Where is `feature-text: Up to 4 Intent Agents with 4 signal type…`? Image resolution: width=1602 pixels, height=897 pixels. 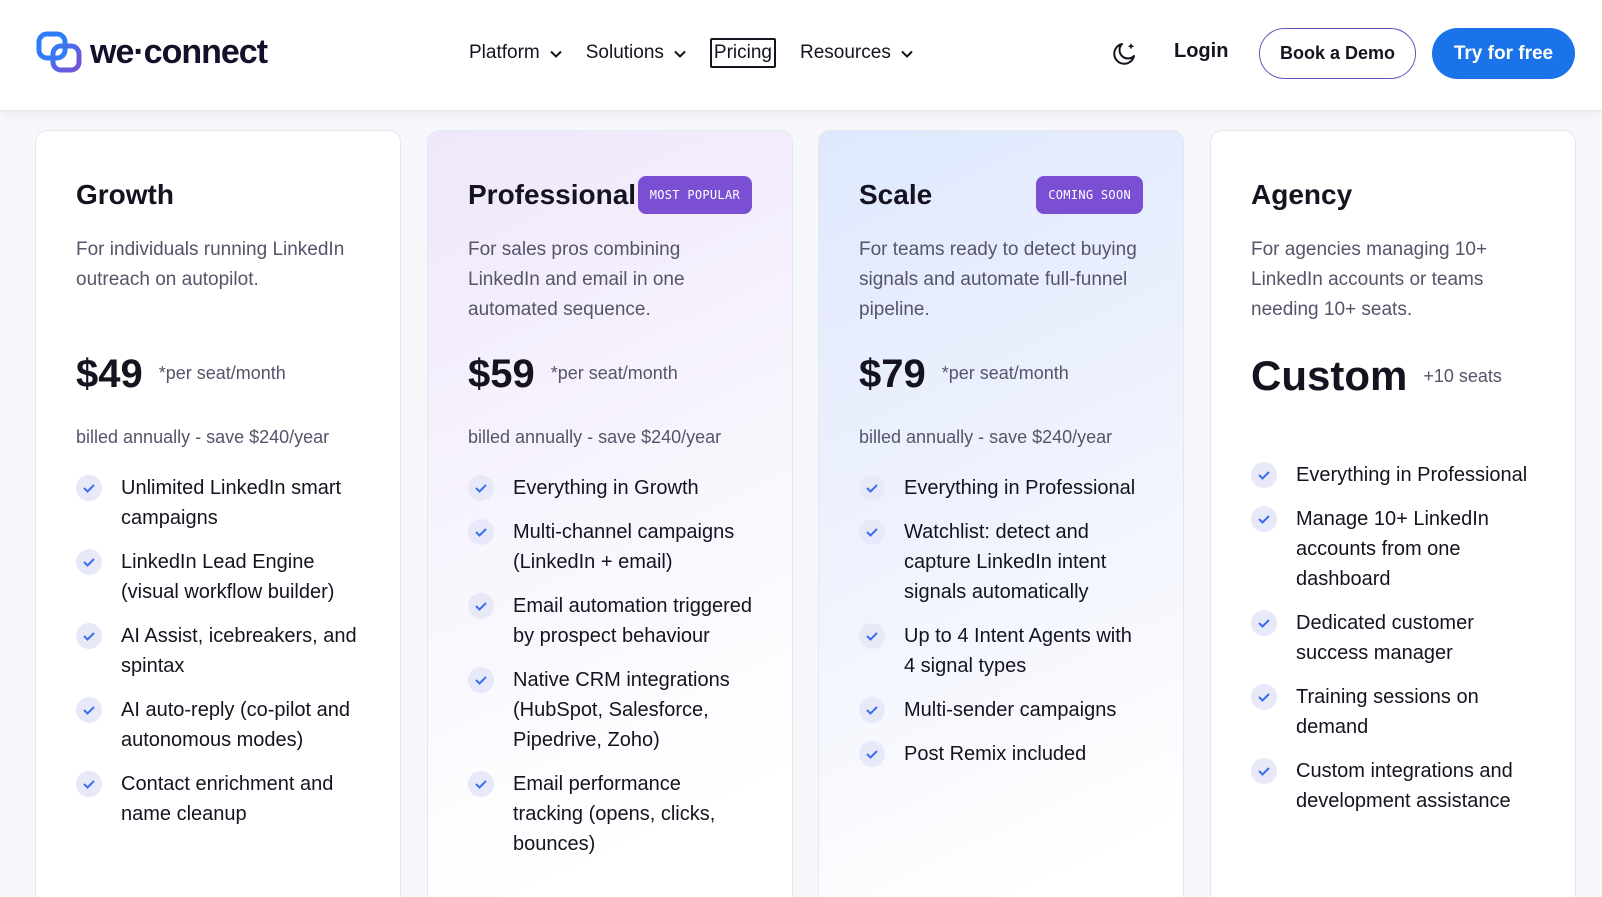
feature-text: Up to 4 Intent Agents with 4 signal type… is located at coordinates (1018, 651).